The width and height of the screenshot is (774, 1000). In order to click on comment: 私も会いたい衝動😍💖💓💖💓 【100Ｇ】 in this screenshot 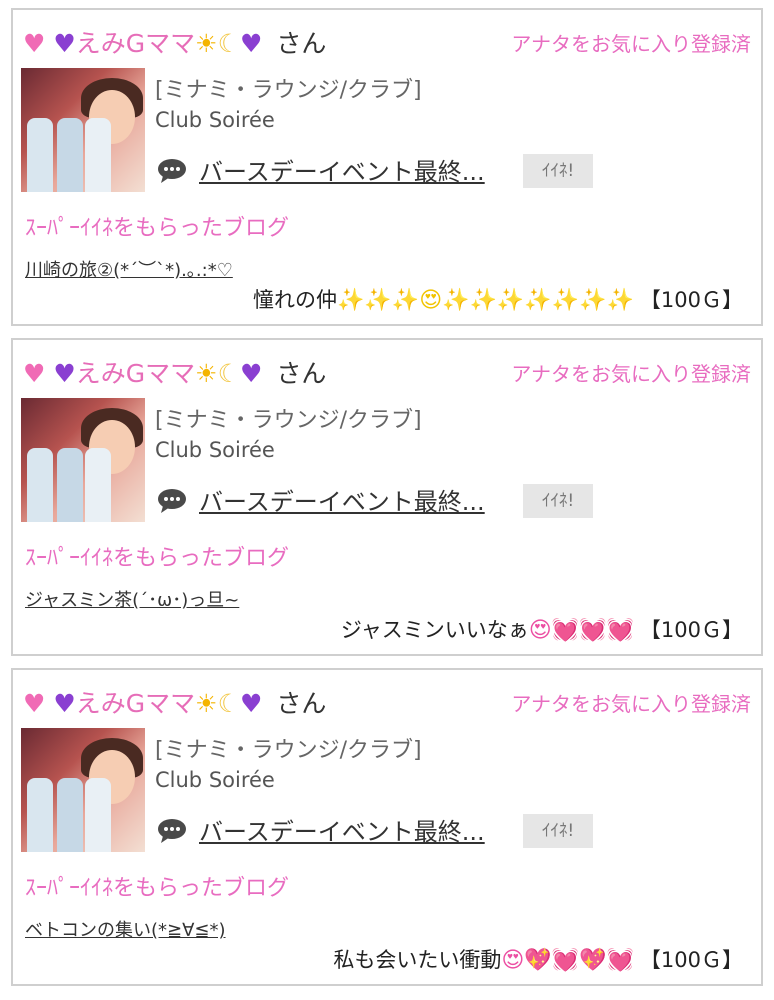, I will do `click(538, 959)`.